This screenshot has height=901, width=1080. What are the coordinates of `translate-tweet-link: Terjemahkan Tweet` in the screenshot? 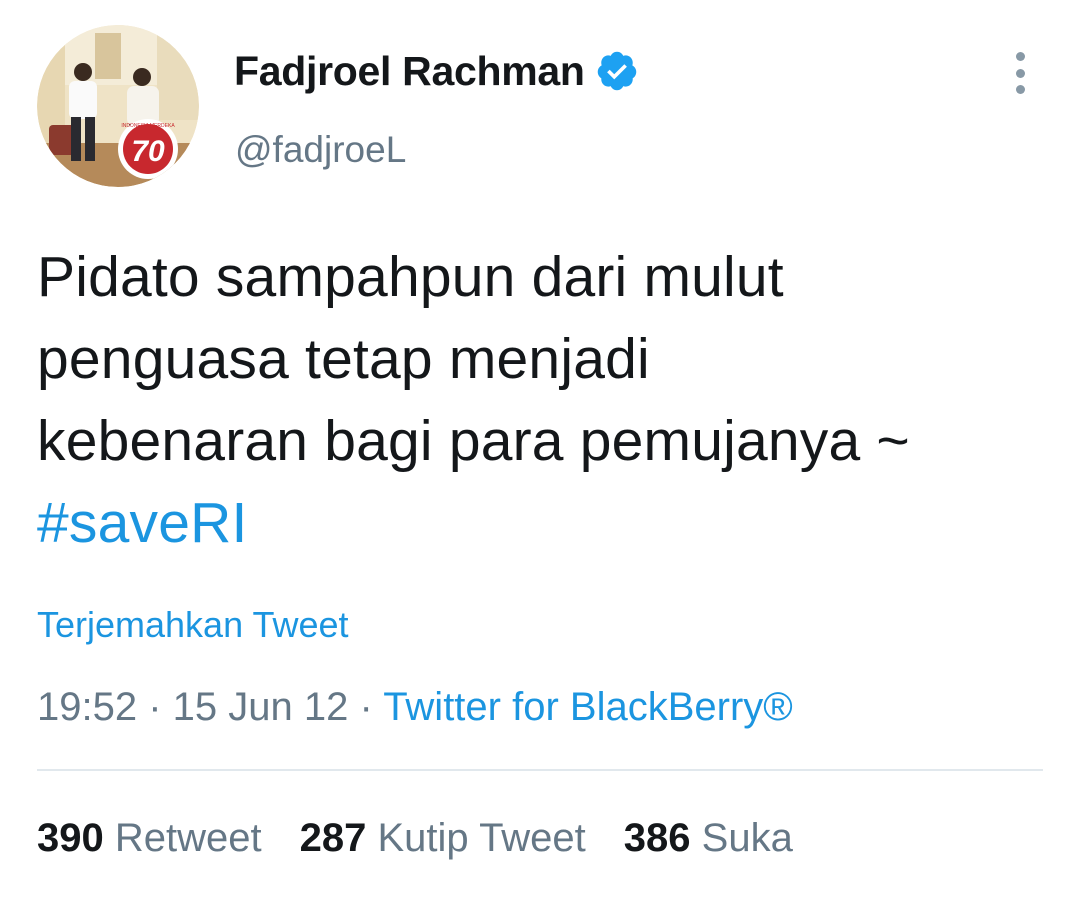 It's located at (193, 625).